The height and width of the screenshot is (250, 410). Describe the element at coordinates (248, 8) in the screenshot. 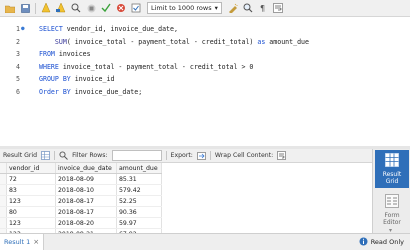

I see `find-icon` at that location.